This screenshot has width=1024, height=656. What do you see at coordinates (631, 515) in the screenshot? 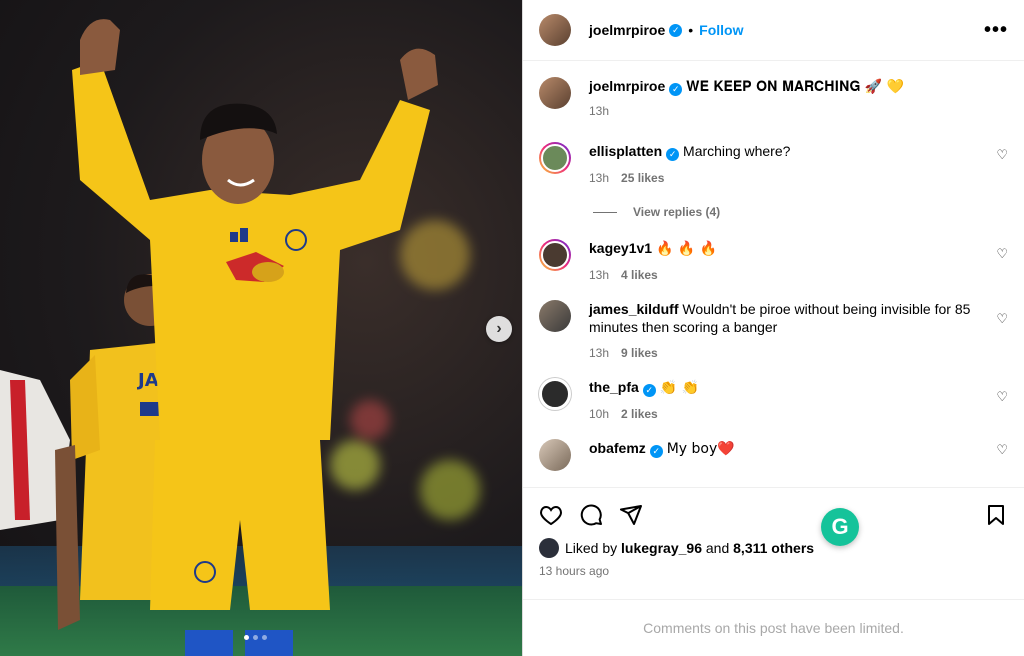
I see `share-send-icon` at bounding box center [631, 515].